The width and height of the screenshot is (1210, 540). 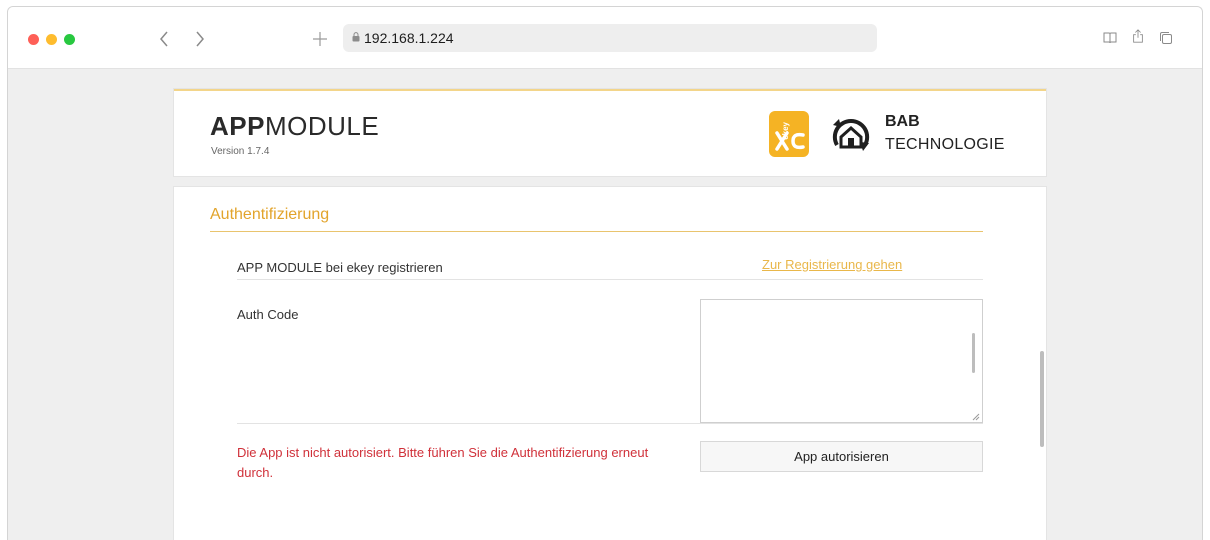 I want to click on new-tab-button, so click(x=320, y=38).